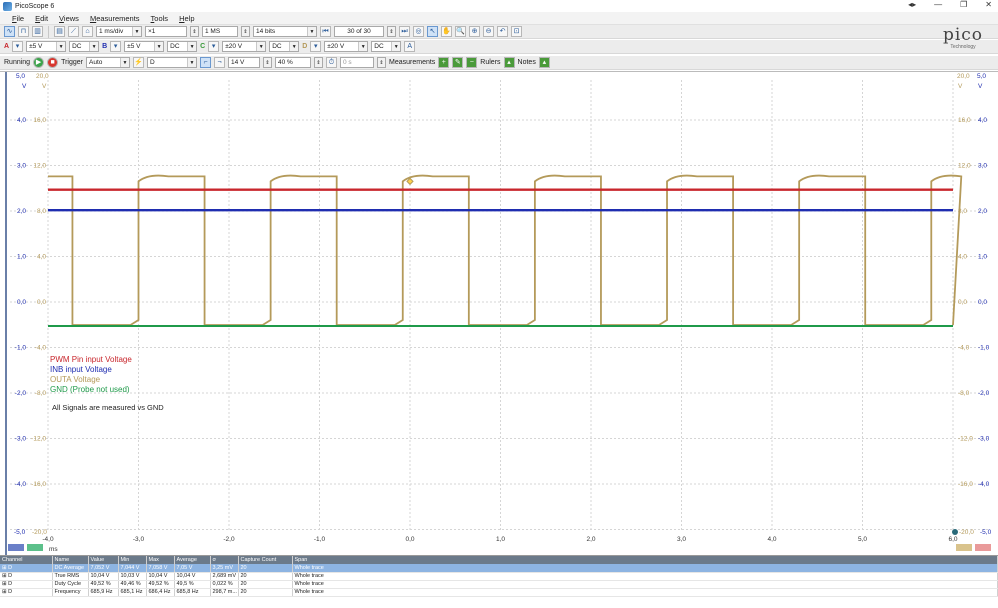 The width and height of the screenshot is (998, 608). What do you see at coordinates (172, 62) in the screenshot?
I see `trigger-source-select: D ▼` at bounding box center [172, 62].